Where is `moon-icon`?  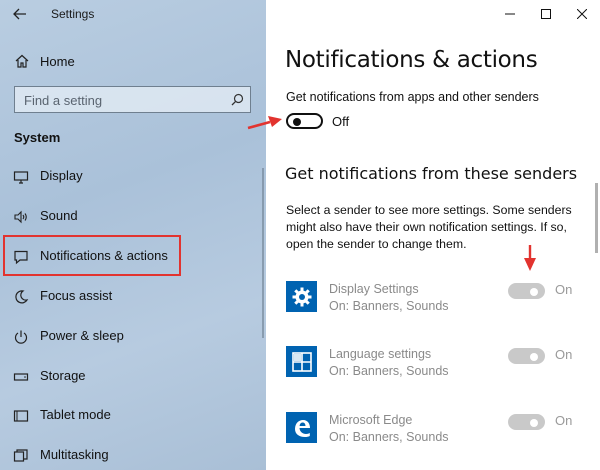 moon-icon is located at coordinates (21, 297).